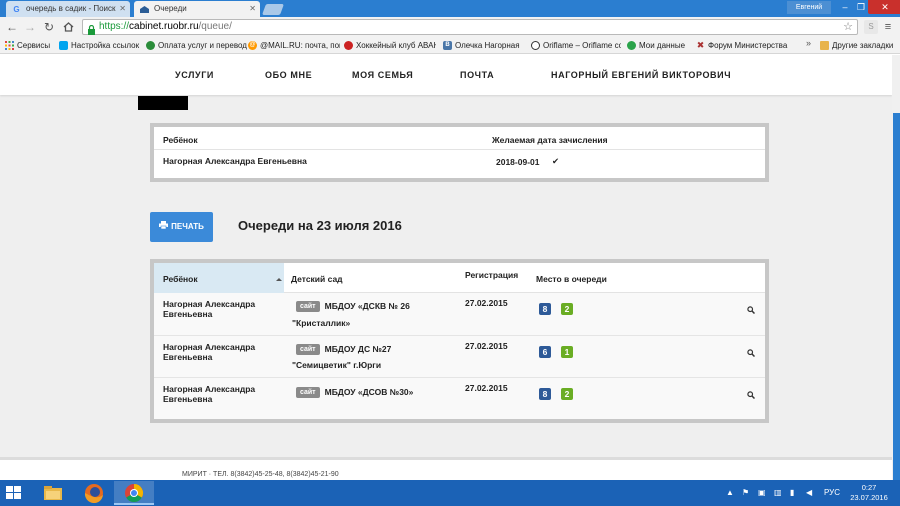 The height and width of the screenshot is (506, 900). I want to click on firefox-icon, so click(94, 493).